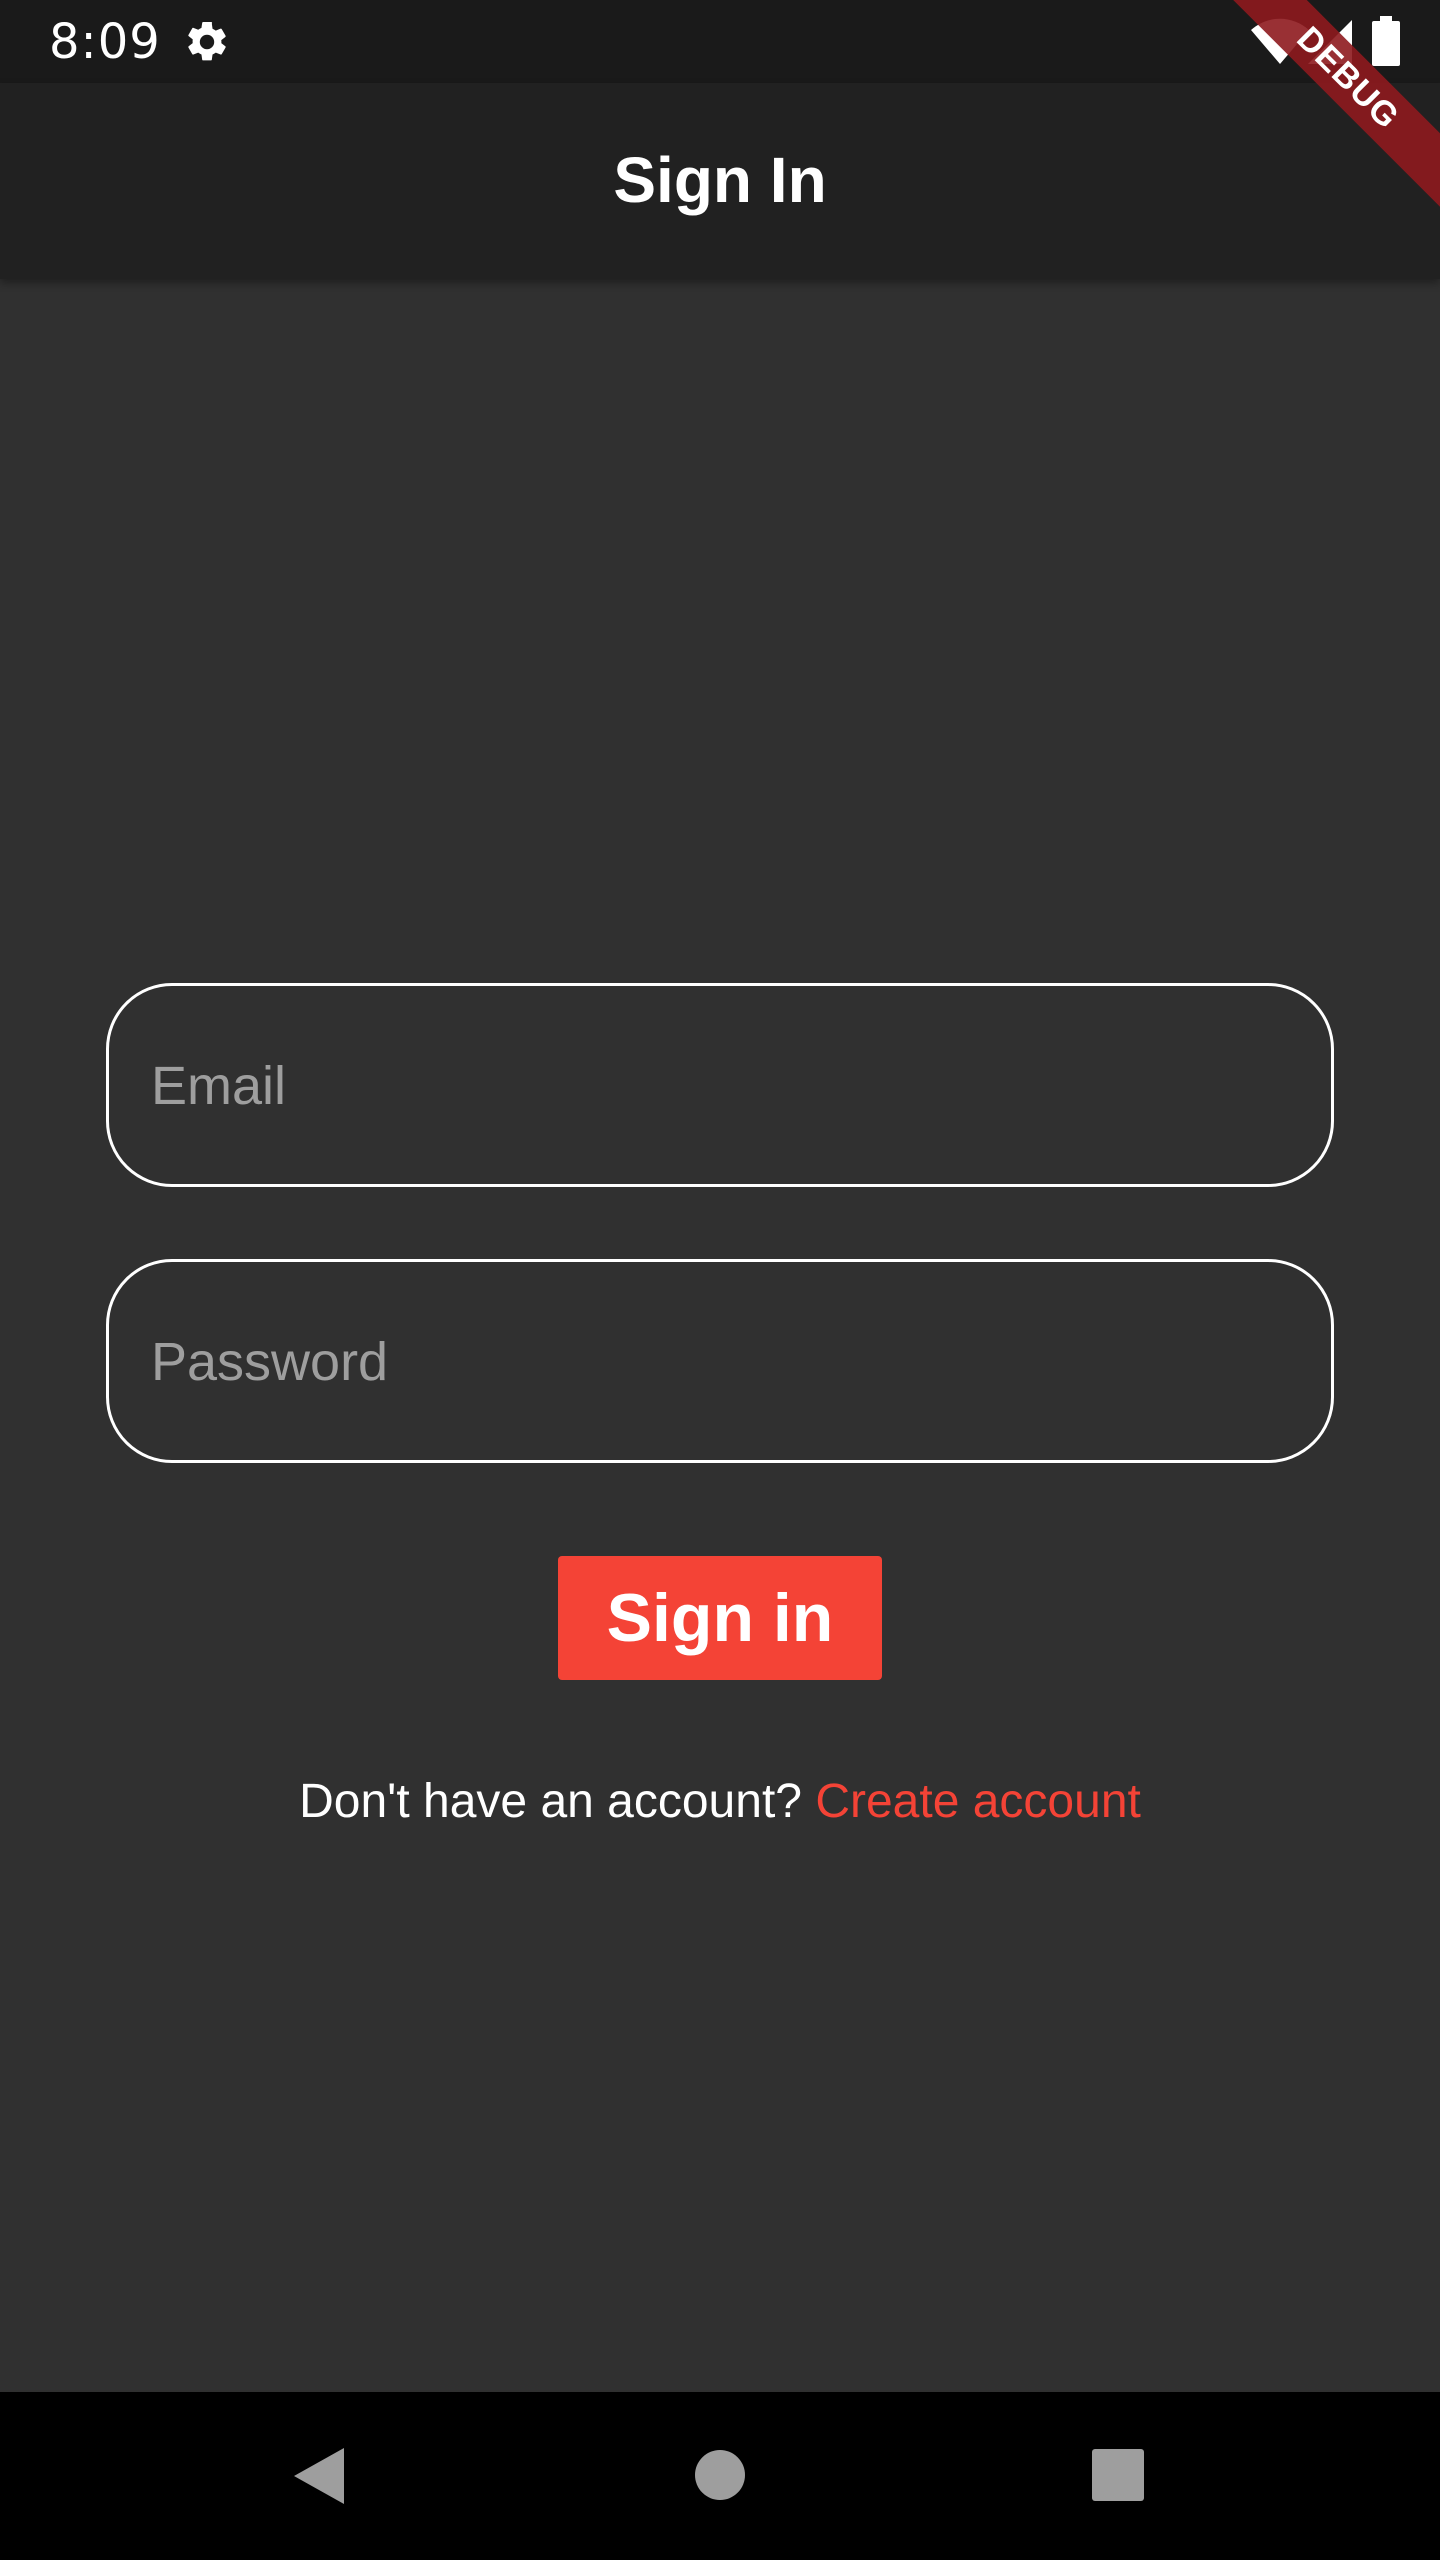 This screenshot has height=2560, width=1440. What do you see at coordinates (550, 1801) in the screenshot?
I see `account-prompt: Don't have an account?` at bounding box center [550, 1801].